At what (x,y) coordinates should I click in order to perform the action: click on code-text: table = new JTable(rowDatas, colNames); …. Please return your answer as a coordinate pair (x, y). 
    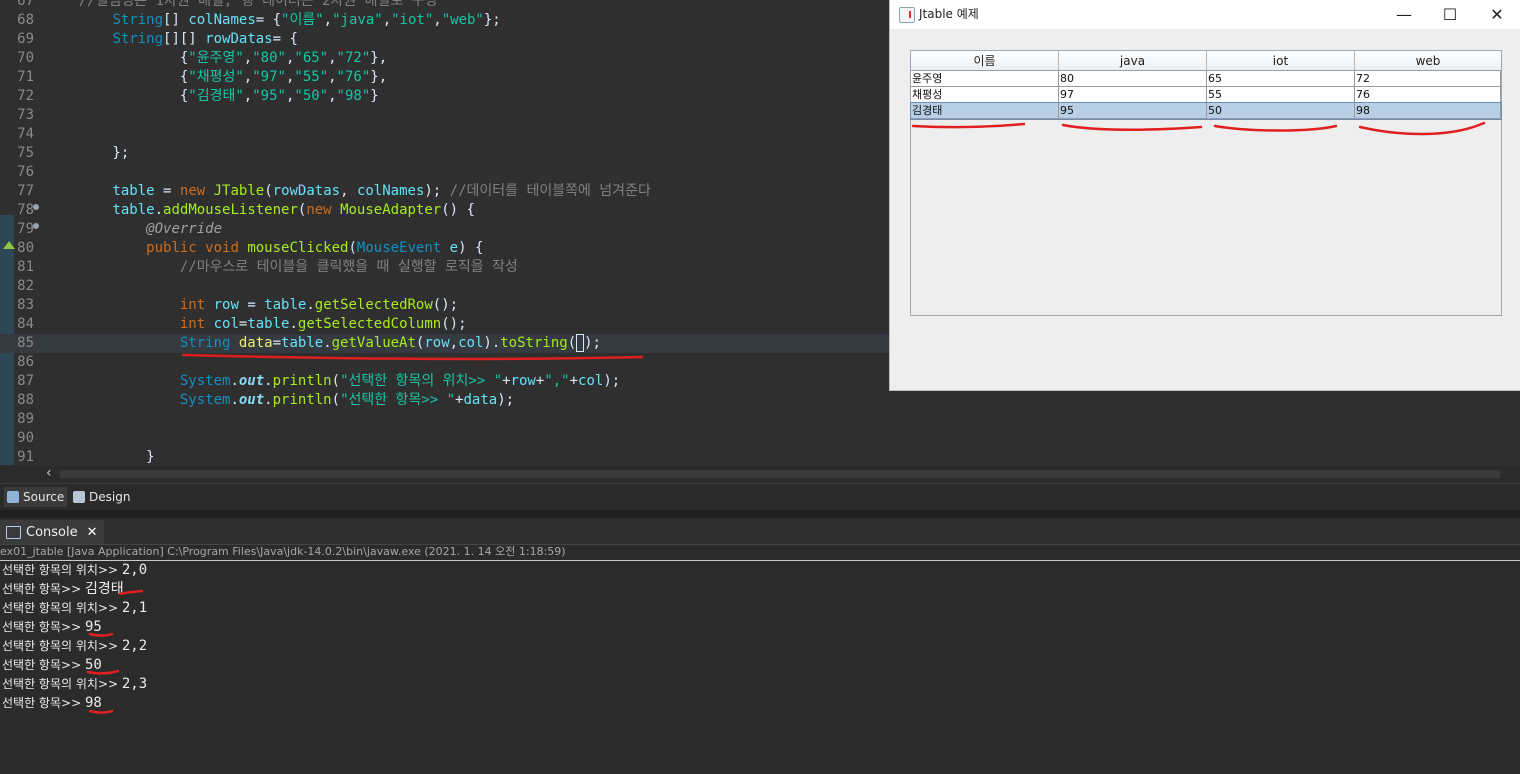
    Looking at the image, I should click on (347, 191).